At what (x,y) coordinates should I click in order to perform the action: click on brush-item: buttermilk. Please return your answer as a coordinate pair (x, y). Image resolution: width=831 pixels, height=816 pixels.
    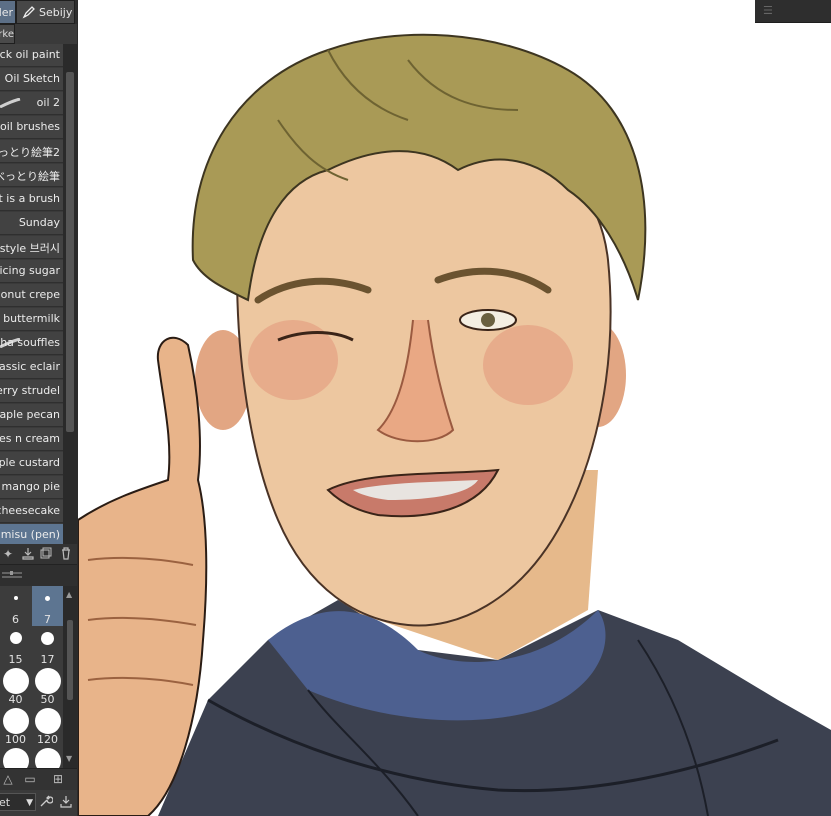
    Looking at the image, I should click on (31, 319).